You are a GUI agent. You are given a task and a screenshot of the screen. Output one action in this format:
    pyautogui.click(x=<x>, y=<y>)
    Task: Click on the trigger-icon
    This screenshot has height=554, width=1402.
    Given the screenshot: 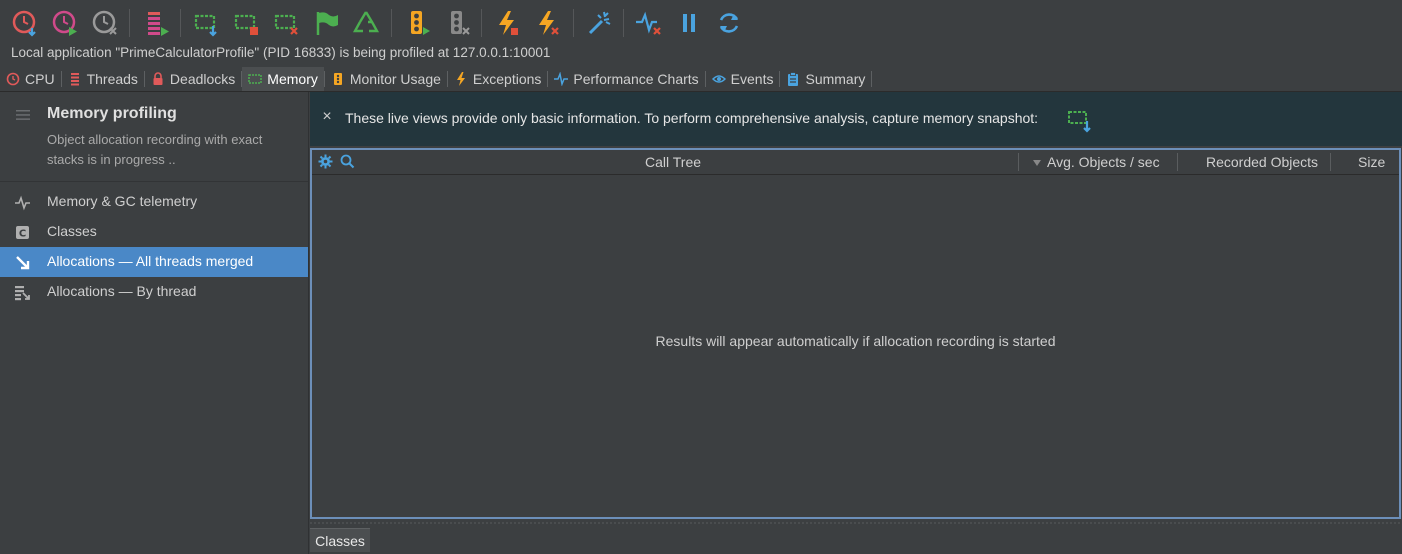 What is the action you would take?
    pyautogui.click(x=599, y=23)
    